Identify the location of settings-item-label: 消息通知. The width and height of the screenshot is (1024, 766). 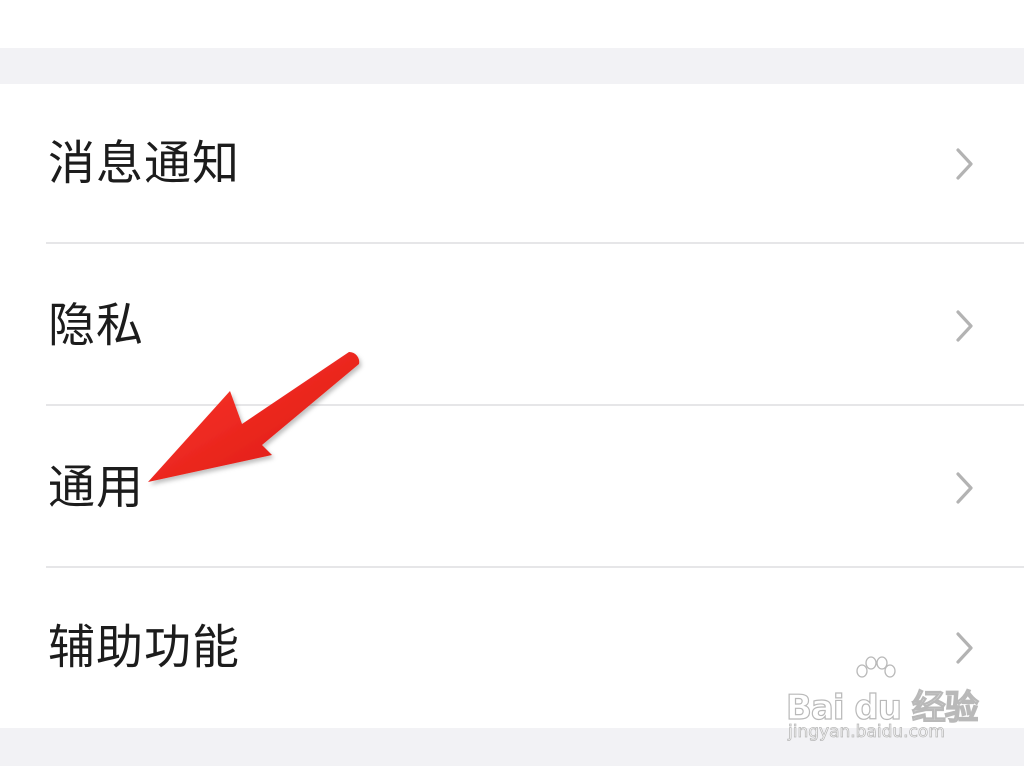
(144, 164).